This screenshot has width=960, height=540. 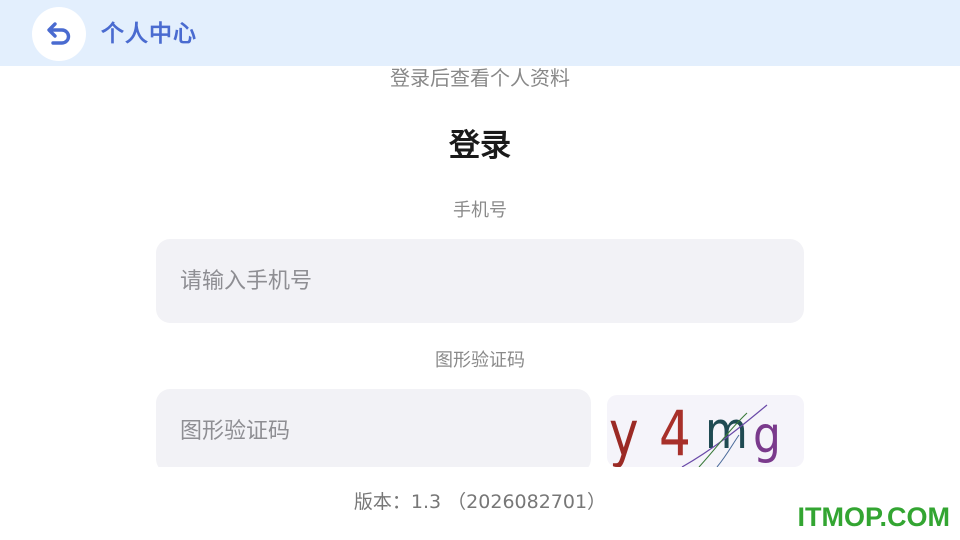 I want to click on captcha-char: y, so click(x=624, y=432).